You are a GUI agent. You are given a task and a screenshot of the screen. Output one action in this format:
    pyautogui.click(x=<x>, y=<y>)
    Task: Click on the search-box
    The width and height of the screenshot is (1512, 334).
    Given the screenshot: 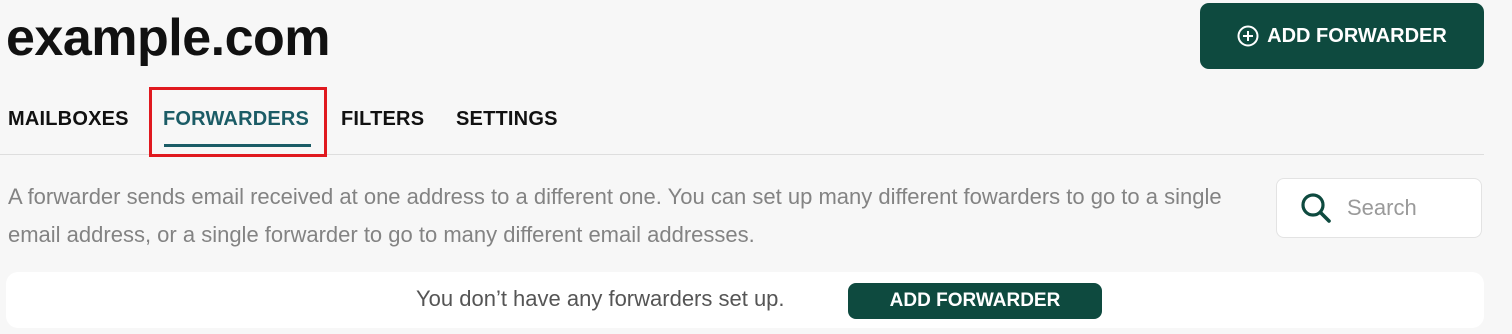 What is the action you would take?
    pyautogui.click(x=1379, y=208)
    